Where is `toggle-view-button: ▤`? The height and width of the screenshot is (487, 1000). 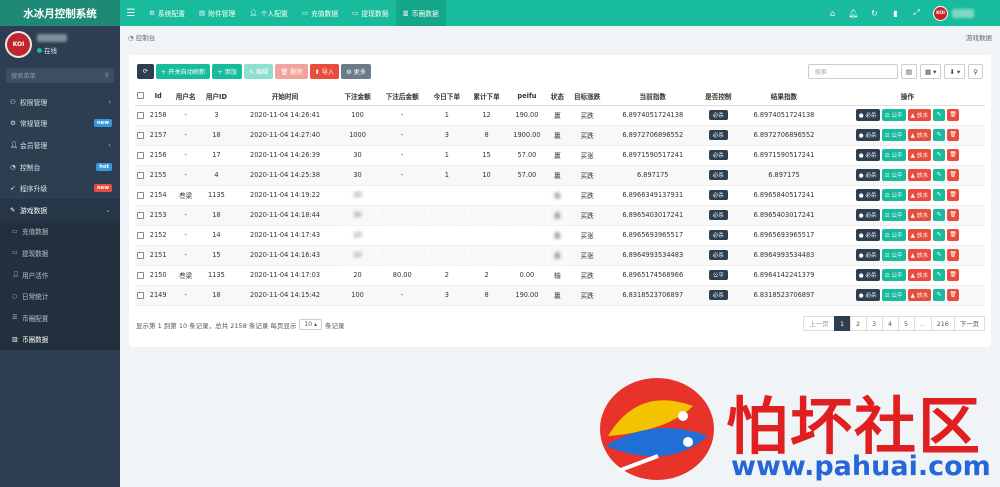 toggle-view-button: ▤ is located at coordinates (908, 71).